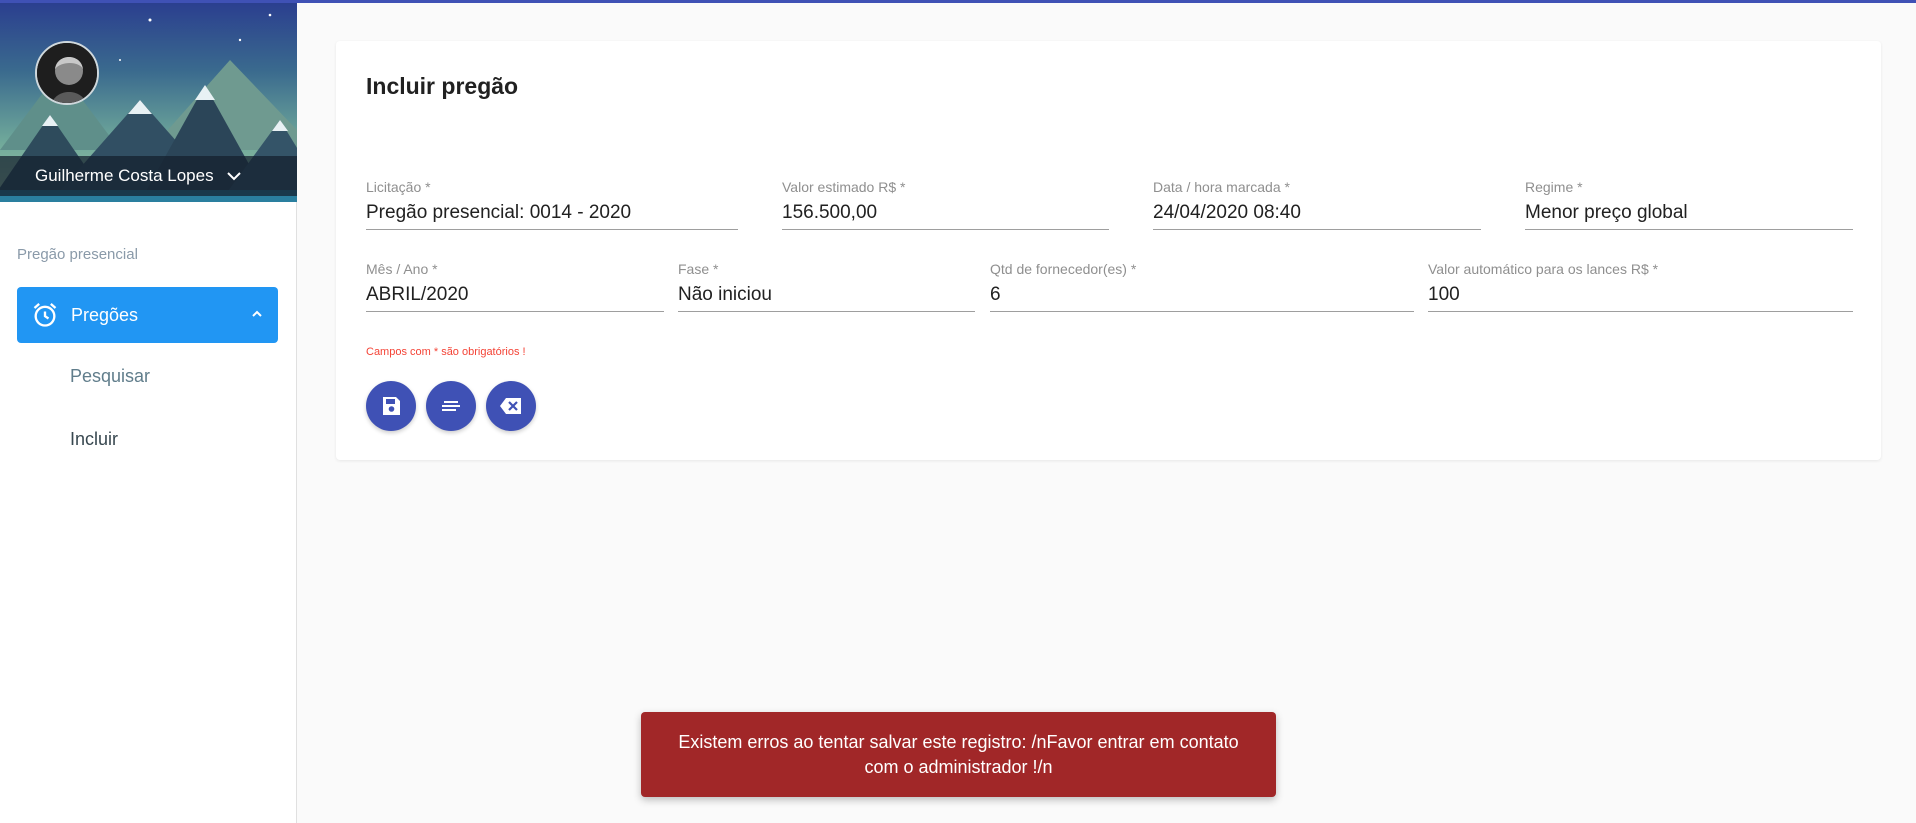 This screenshot has height=823, width=1916. I want to click on valor-estimado-field: Valor estimado R$ * 156.500,00, so click(945, 204).